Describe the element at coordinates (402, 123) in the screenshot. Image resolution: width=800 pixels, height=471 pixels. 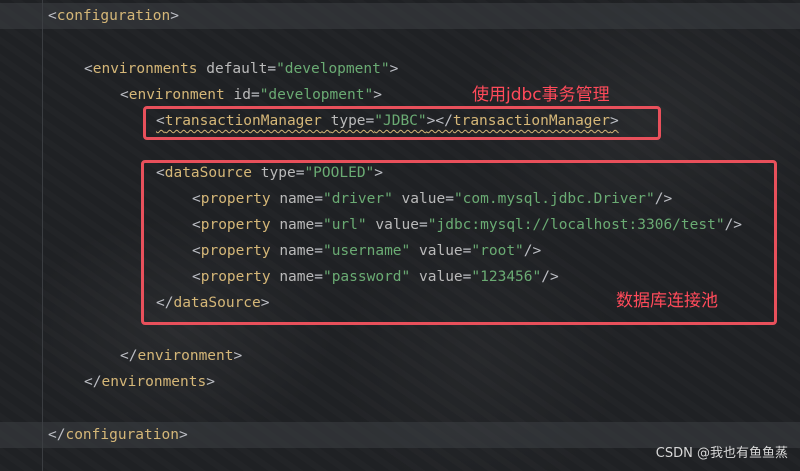
I see `transaction-manager-highlight-box` at that location.